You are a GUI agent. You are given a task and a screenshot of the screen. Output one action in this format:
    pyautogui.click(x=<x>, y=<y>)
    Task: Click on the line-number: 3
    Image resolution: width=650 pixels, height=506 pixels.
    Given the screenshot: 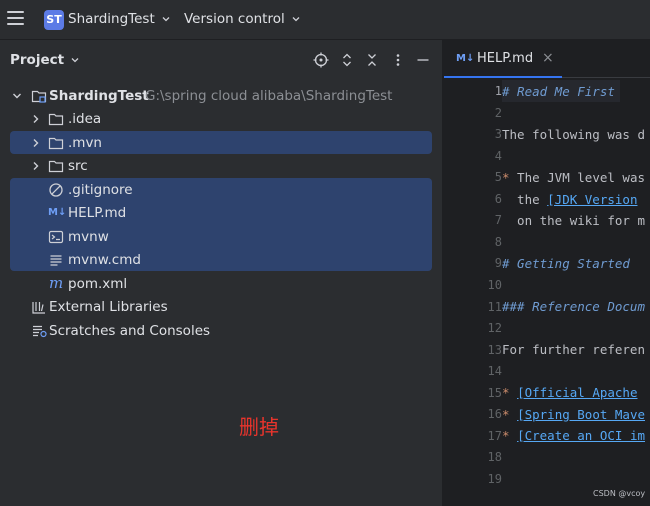 What is the action you would take?
    pyautogui.click(x=498, y=134)
    